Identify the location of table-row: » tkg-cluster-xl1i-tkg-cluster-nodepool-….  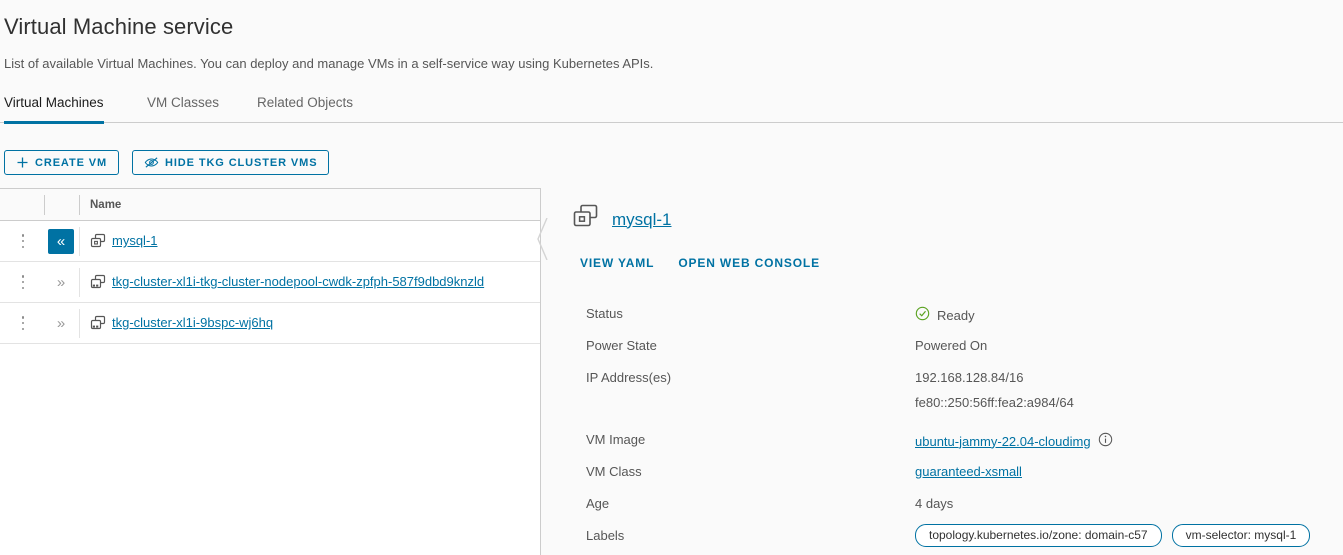
(270, 282).